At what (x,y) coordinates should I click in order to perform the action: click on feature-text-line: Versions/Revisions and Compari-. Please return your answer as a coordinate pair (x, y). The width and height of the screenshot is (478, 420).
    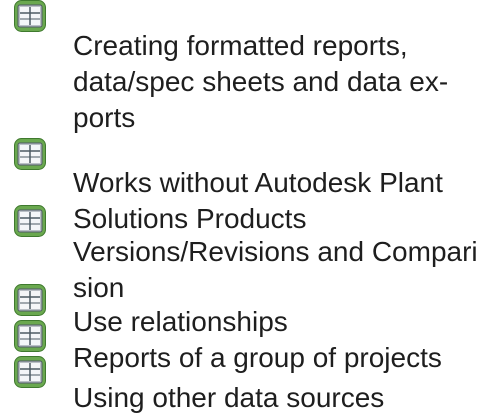
    Looking at the image, I should click on (275, 251).